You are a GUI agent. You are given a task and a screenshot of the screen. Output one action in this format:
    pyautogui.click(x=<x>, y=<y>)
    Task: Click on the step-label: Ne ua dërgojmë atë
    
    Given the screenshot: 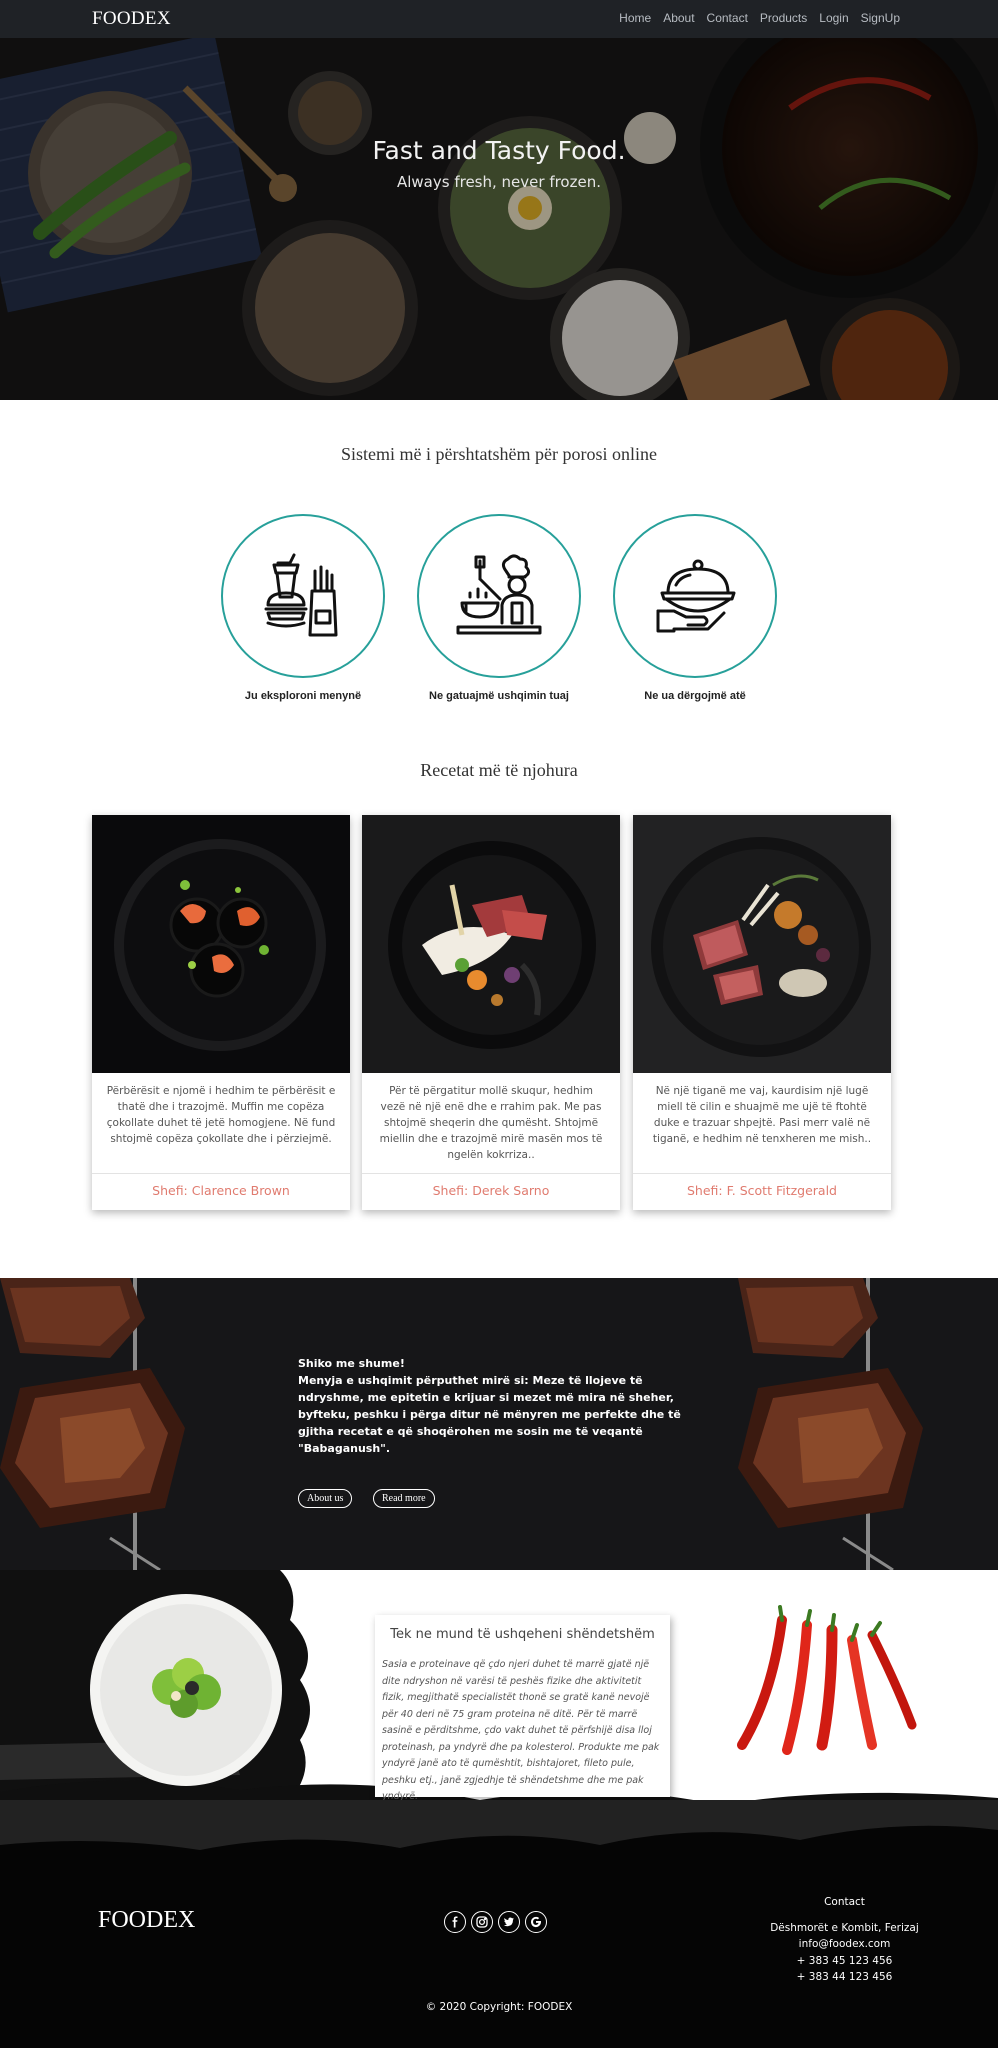 What is the action you would take?
    pyautogui.click(x=695, y=696)
    